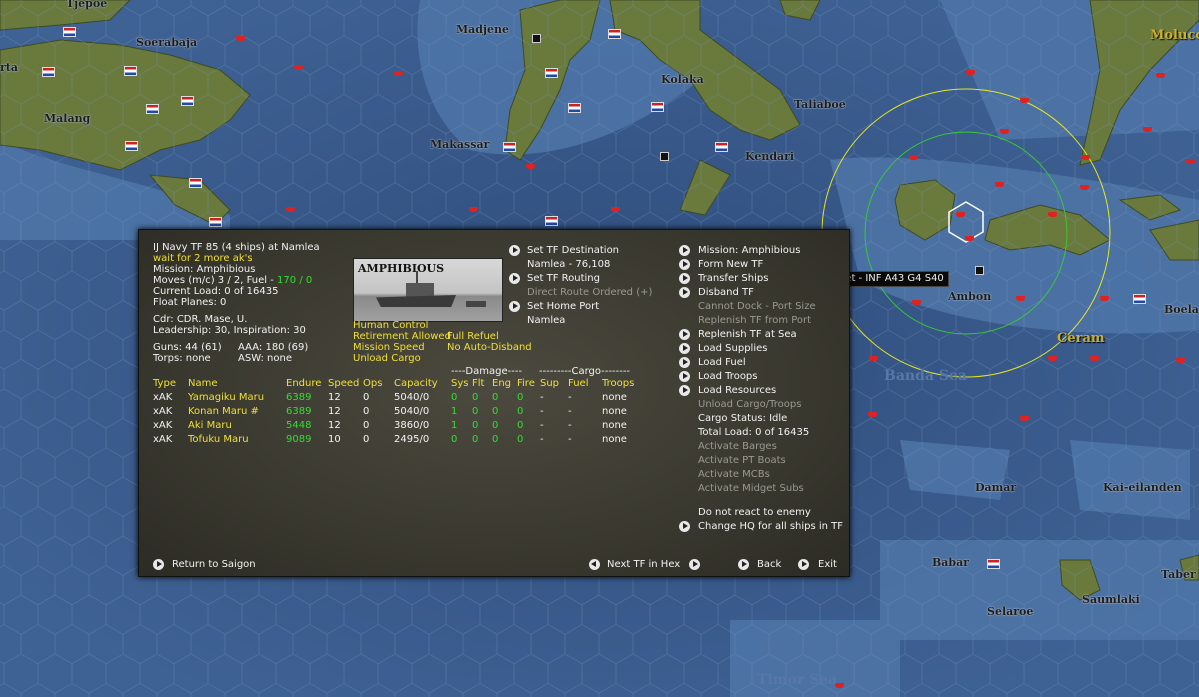 The height and width of the screenshot is (697, 1199). What do you see at coordinates (501, 384) in the screenshot?
I see `table-header-eng: Eng` at bounding box center [501, 384].